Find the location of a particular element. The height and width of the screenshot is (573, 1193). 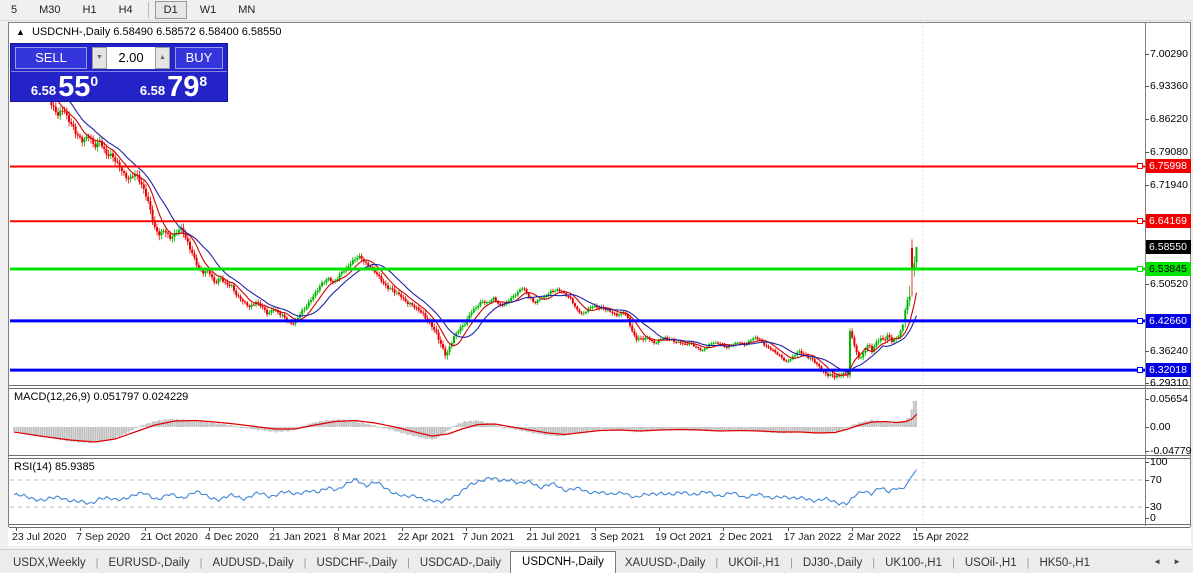

arrow-up-icon: ▲ is located at coordinates (162, 57).